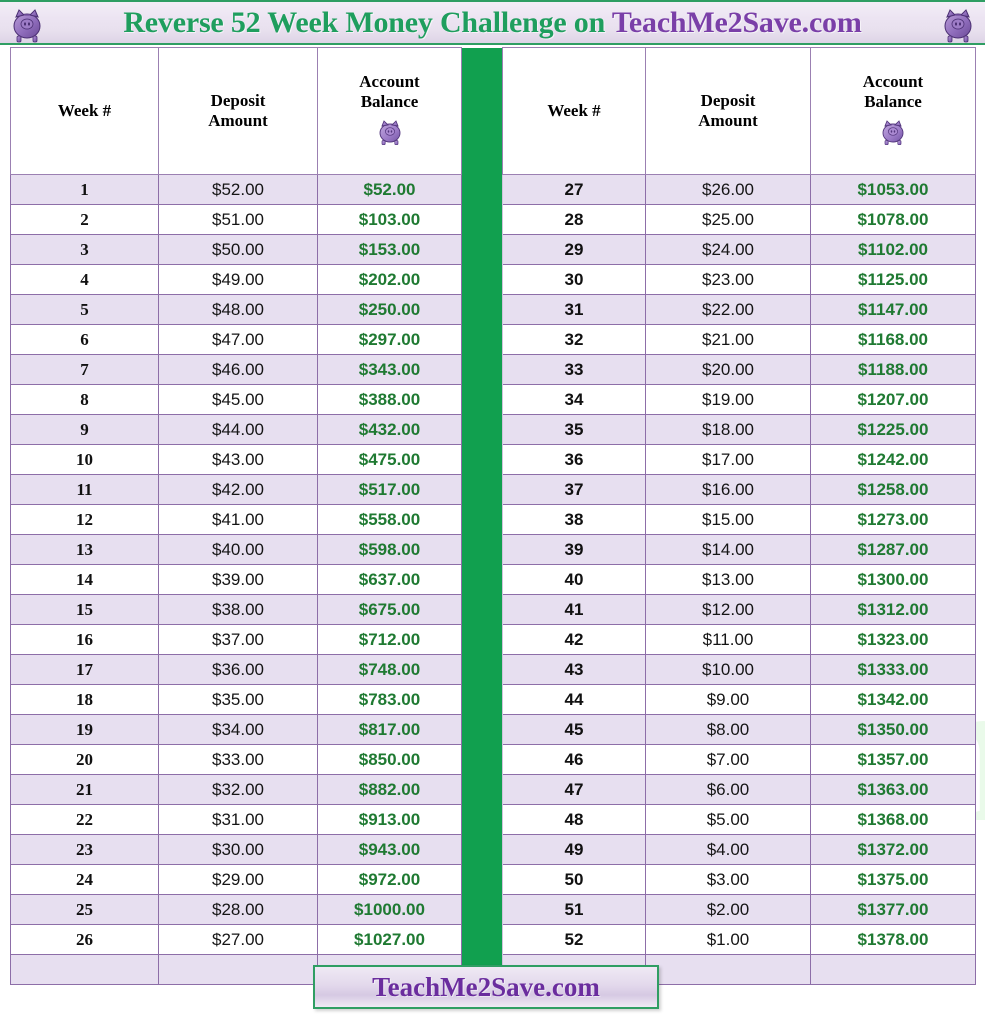 This screenshot has width=985, height=1024. Describe the element at coordinates (238, 309) in the screenshot. I see `cell-deposit-left: $48.00` at that location.